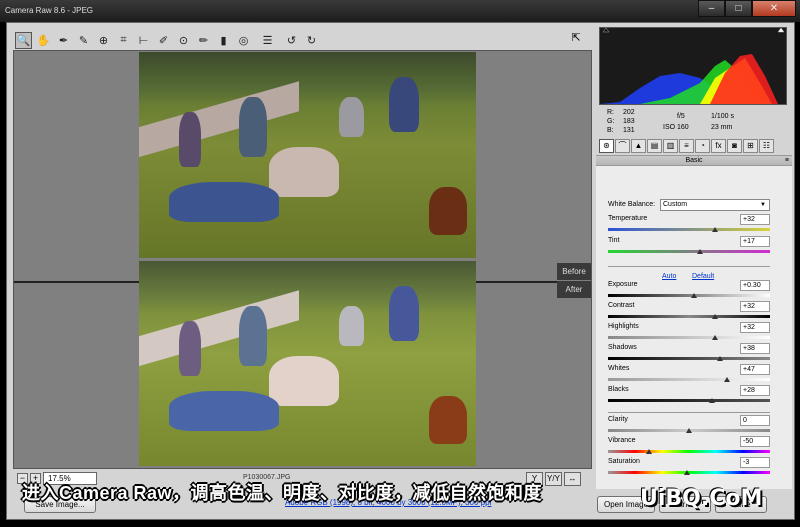 This screenshot has height=527, width=800. Describe the element at coordinates (693, 295) in the screenshot. I see `exposure-slider-thumb` at that location.